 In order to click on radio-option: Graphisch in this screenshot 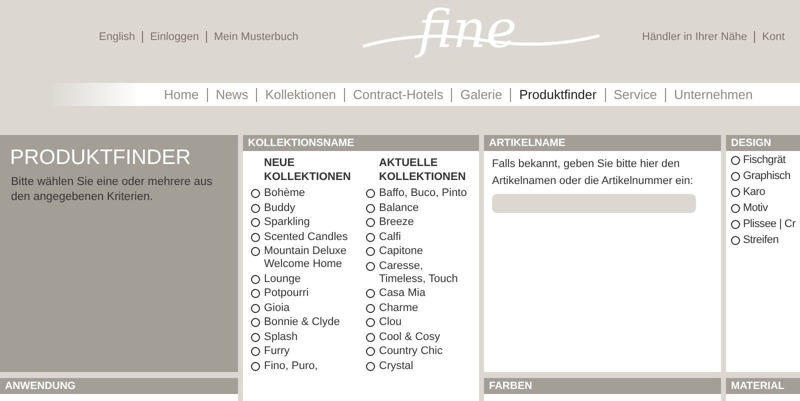, I will do `click(765, 176)`.